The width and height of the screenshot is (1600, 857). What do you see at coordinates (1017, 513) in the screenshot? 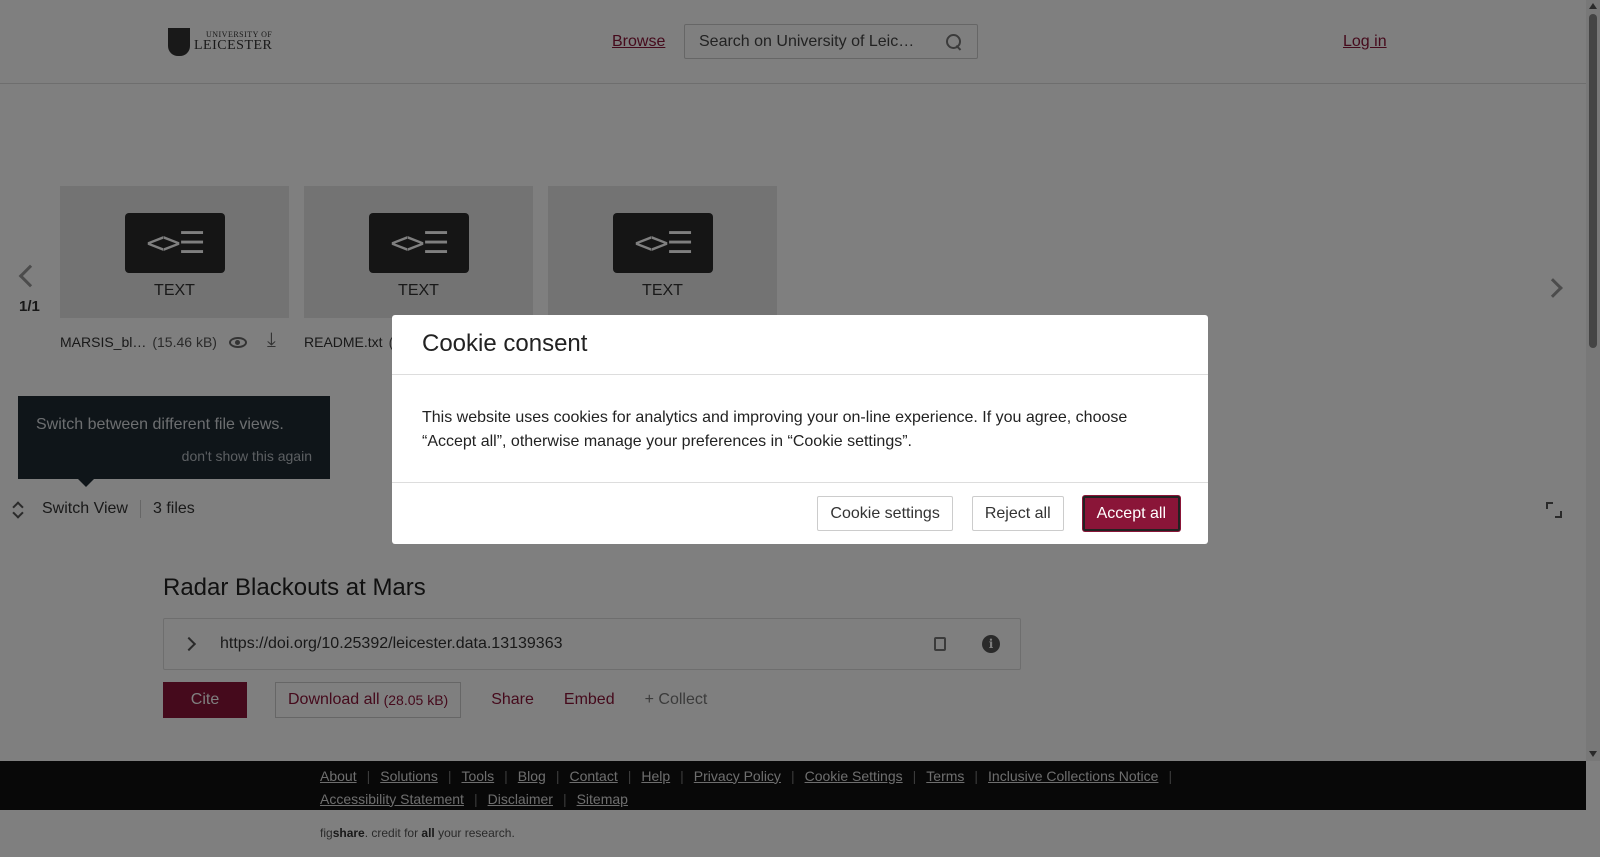
I see `reject-all-button: Reject all` at bounding box center [1017, 513].